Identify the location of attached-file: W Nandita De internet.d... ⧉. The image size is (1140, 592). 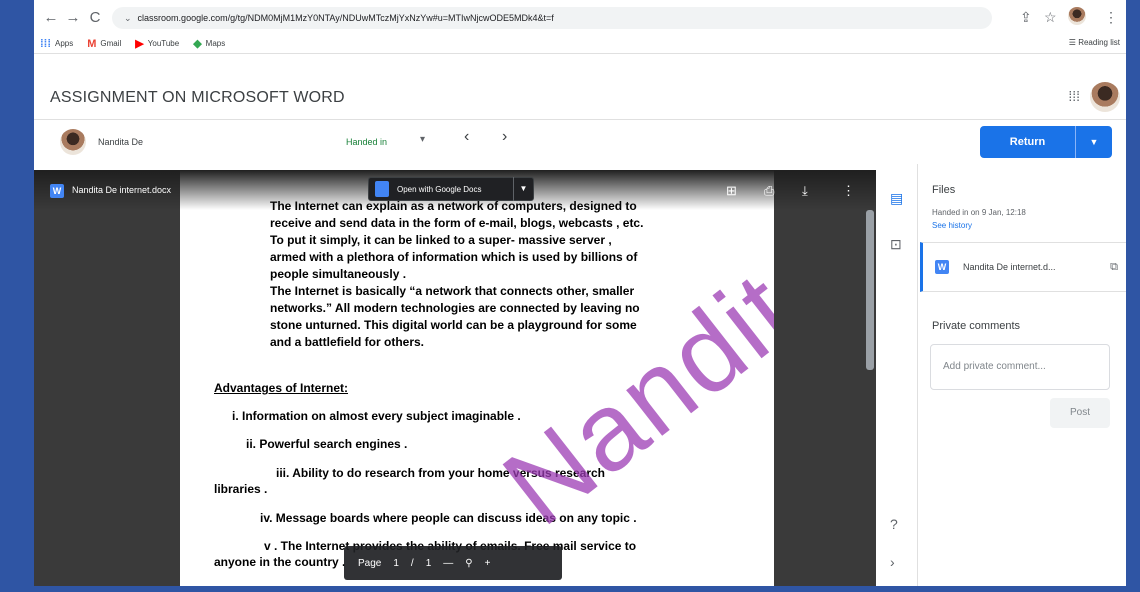
(1023, 267).